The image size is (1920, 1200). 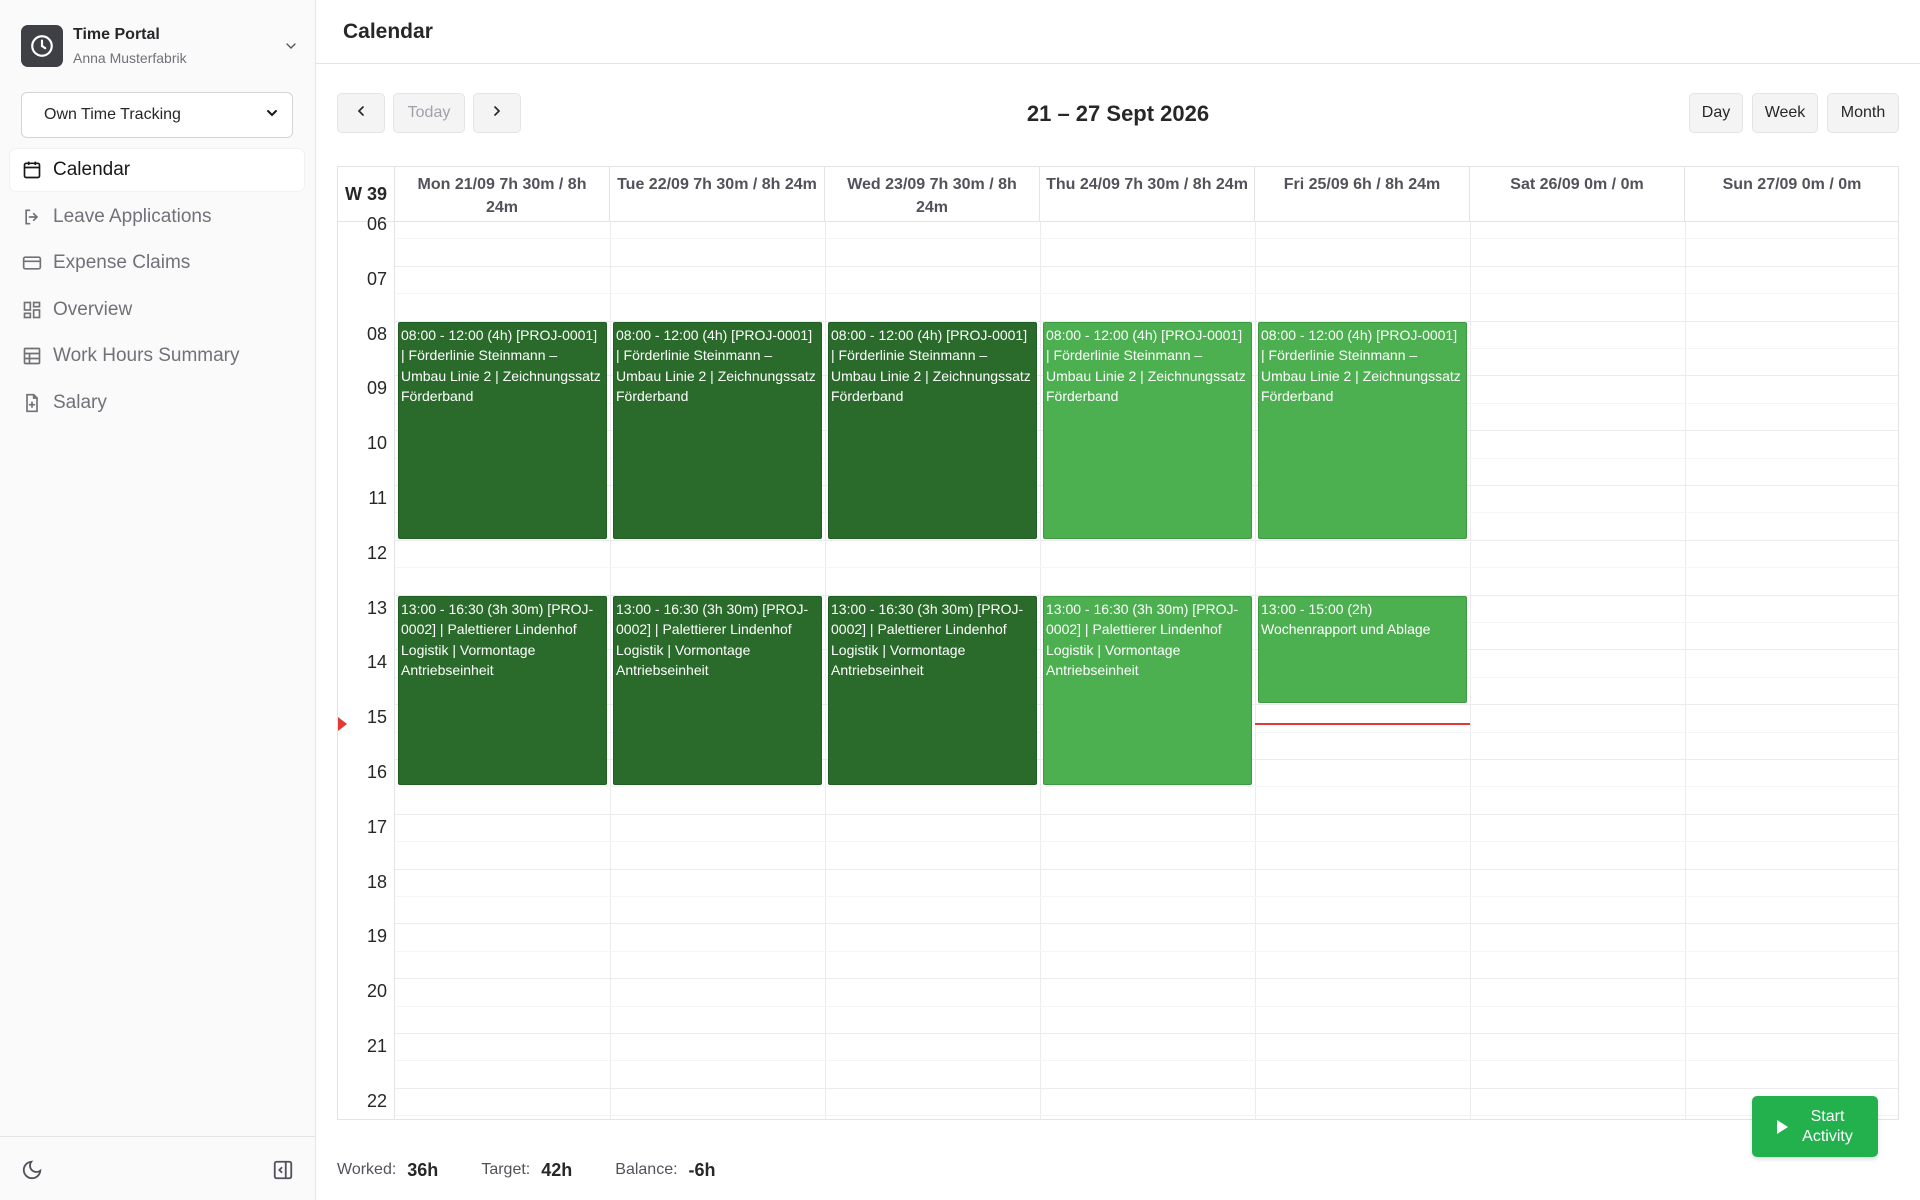 I want to click on hour-label: 22, so click(x=376, y=1100).